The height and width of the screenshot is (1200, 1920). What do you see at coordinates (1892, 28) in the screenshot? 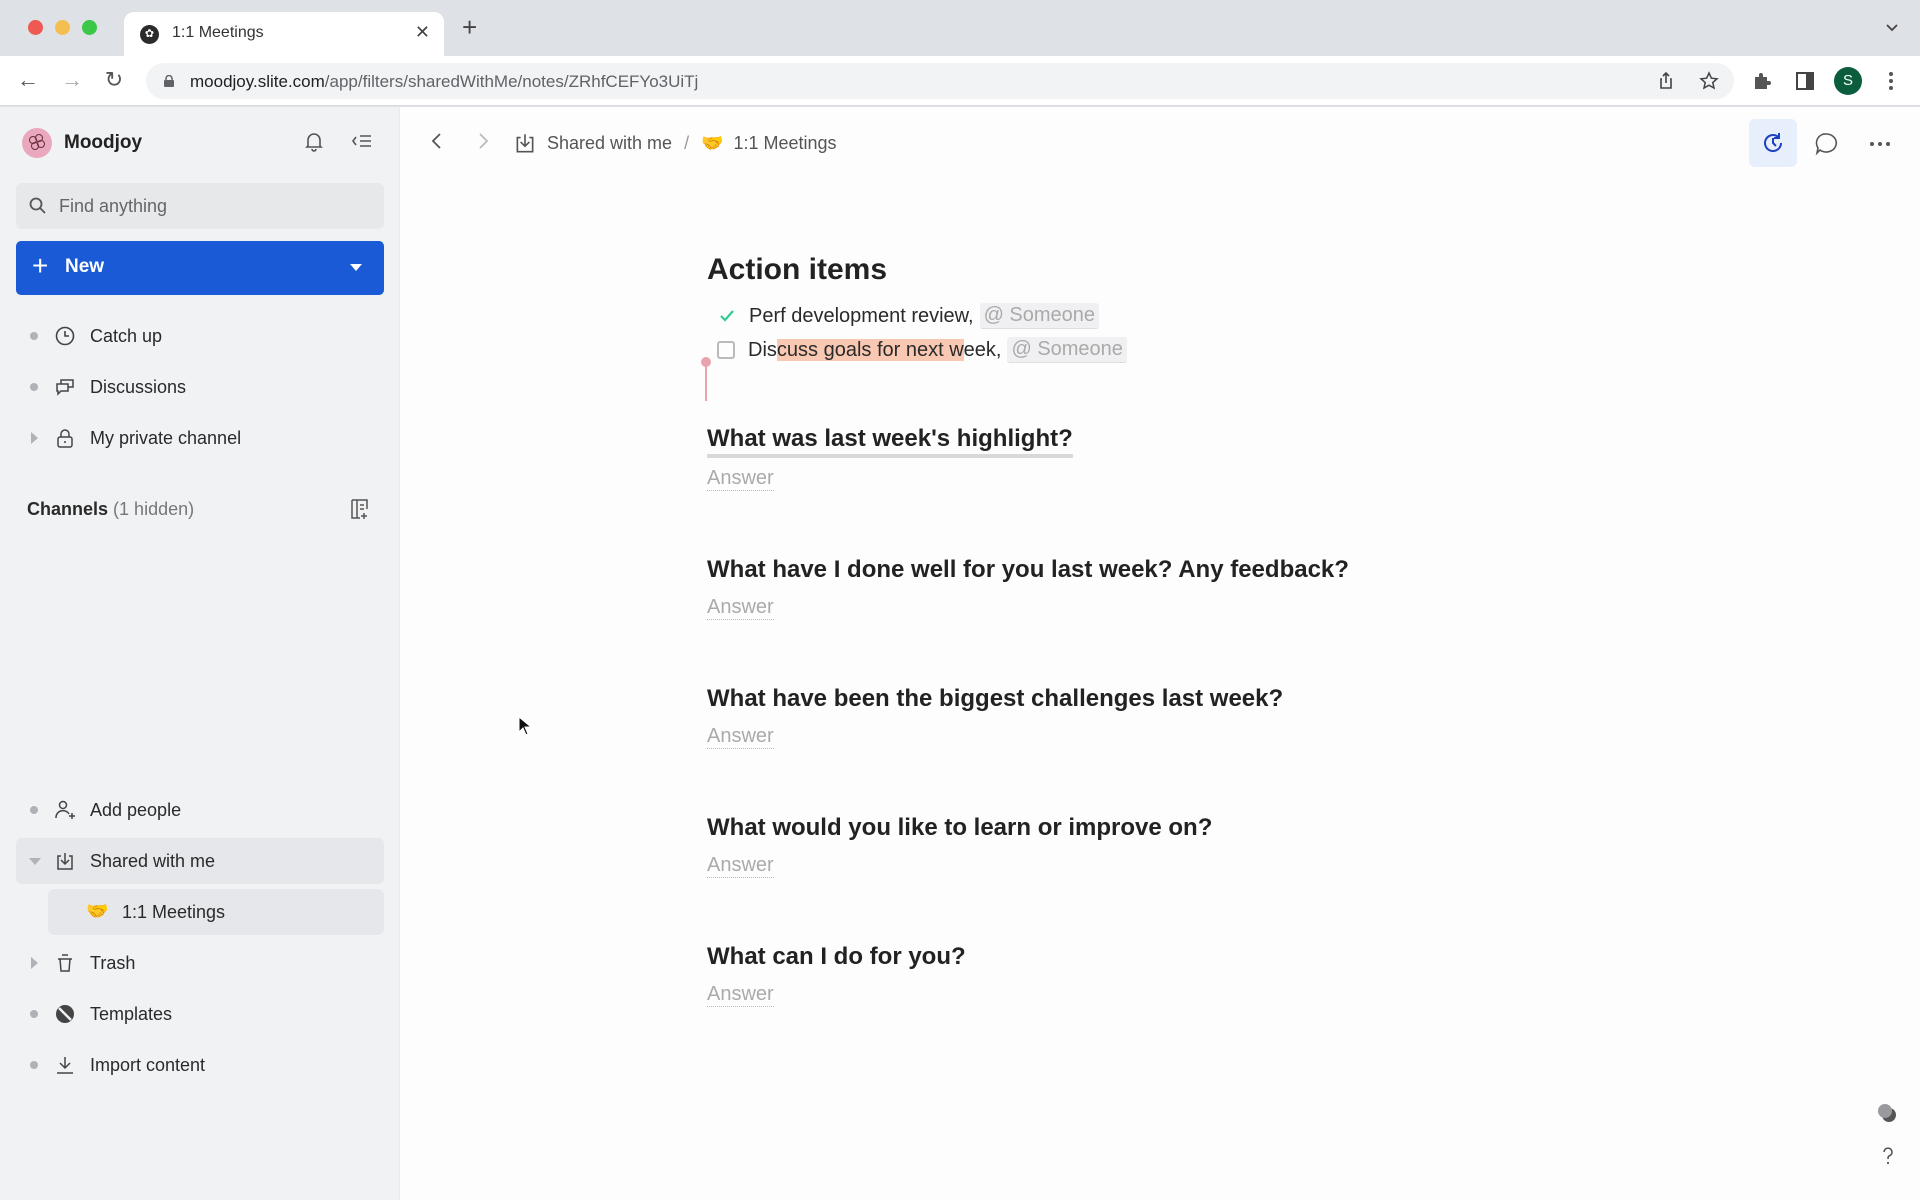
I see `tab-search-chevron-icon` at bounding box center [1892, 28].